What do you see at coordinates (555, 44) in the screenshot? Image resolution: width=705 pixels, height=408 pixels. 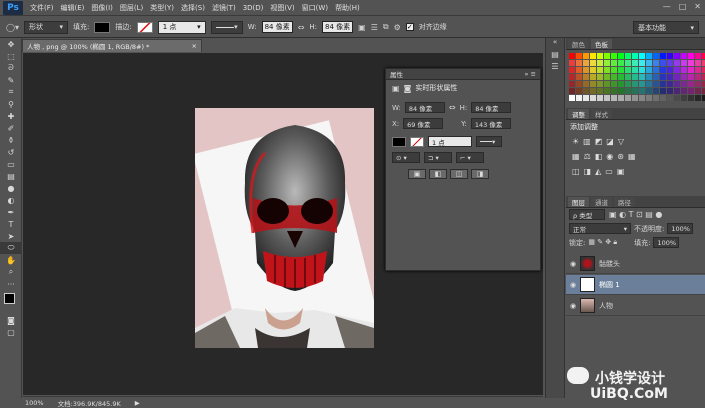 I see `expand-dock-icon: «` at bounding box center [555, 44].